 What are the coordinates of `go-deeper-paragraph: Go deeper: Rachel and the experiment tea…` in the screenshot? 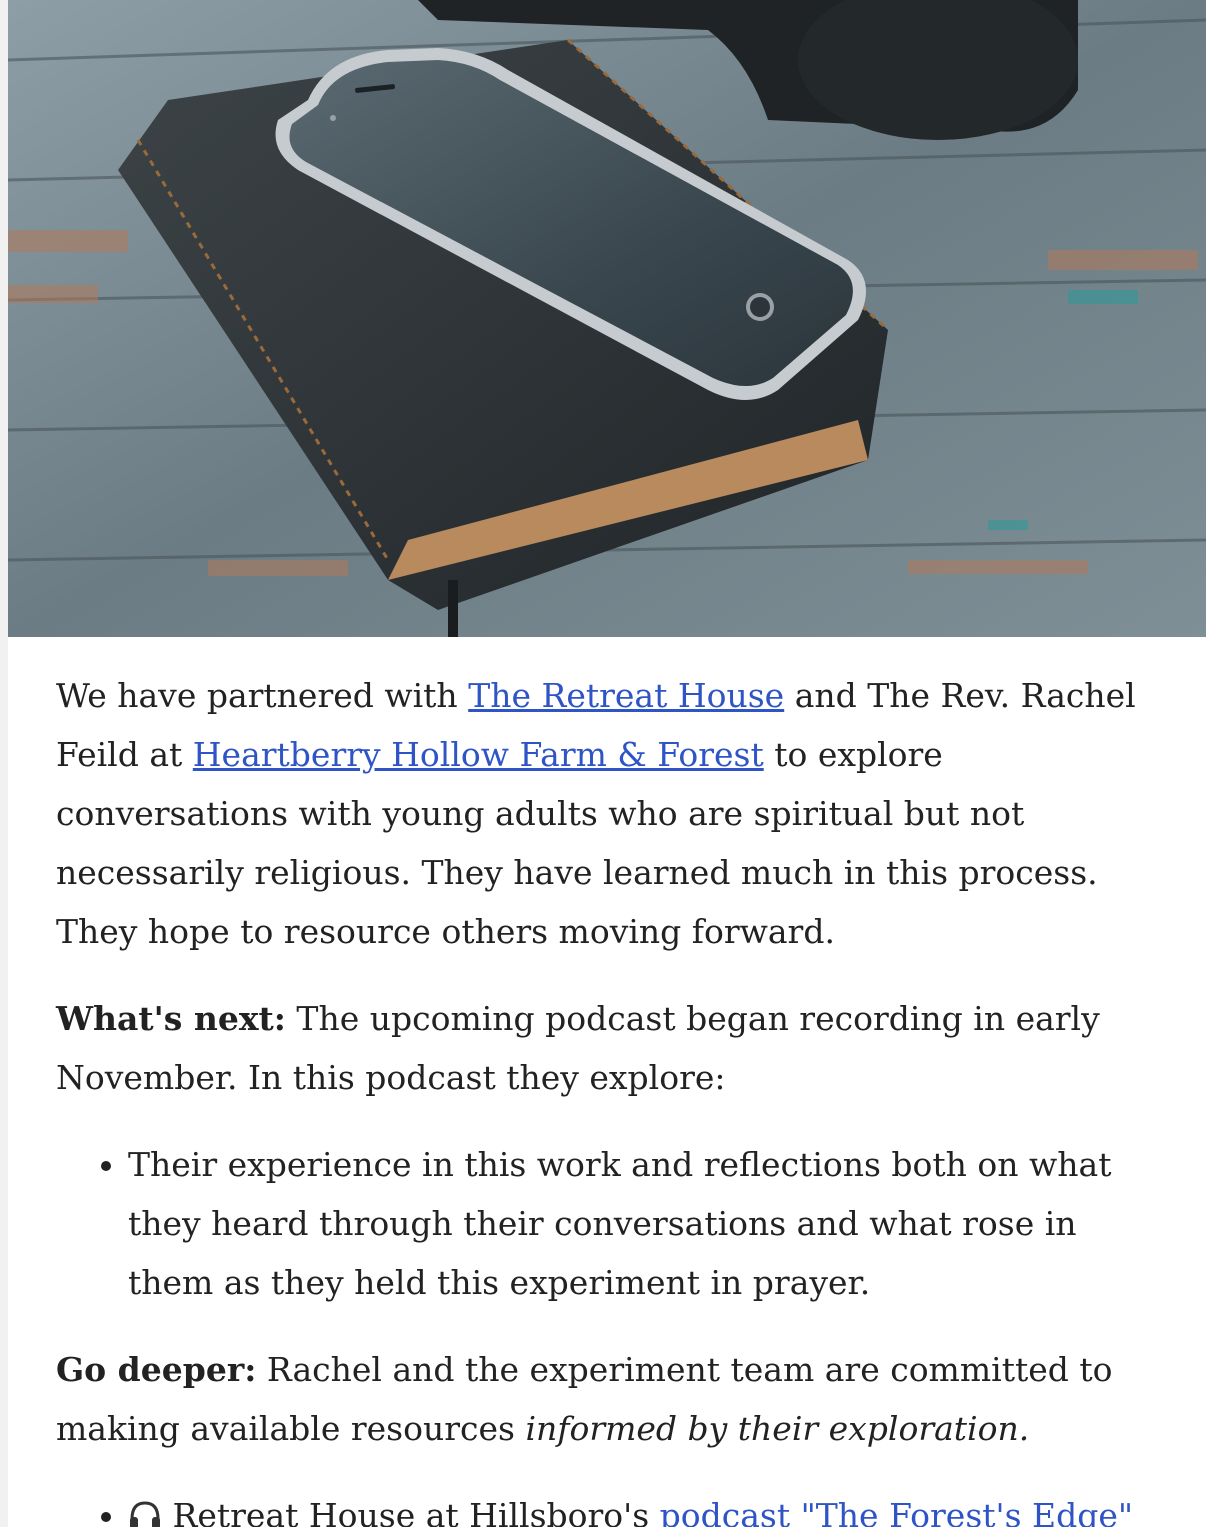 It's located at (606, 1399).